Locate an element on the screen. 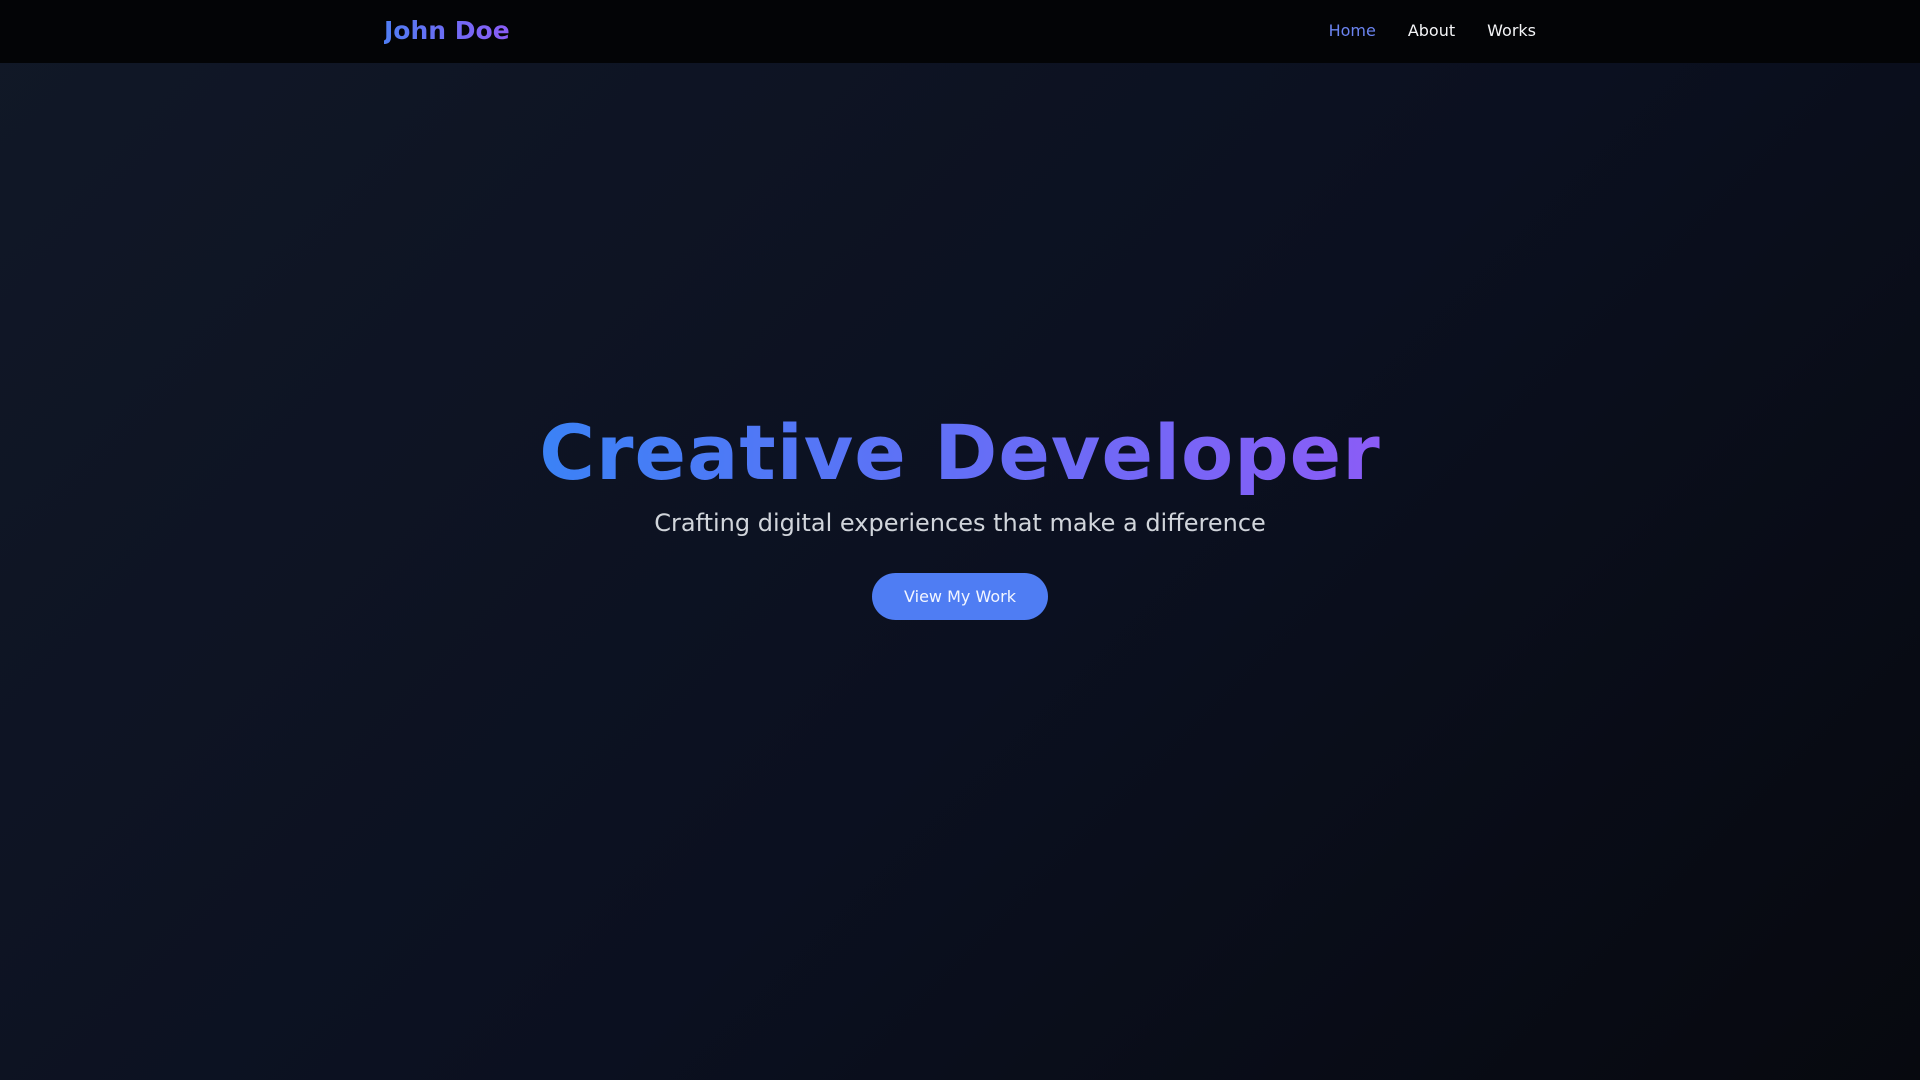 Image resolution: width=1920 pixels, height=1080 pixels. view-my-work-button: View My Work is located at coordinates (960, 596).